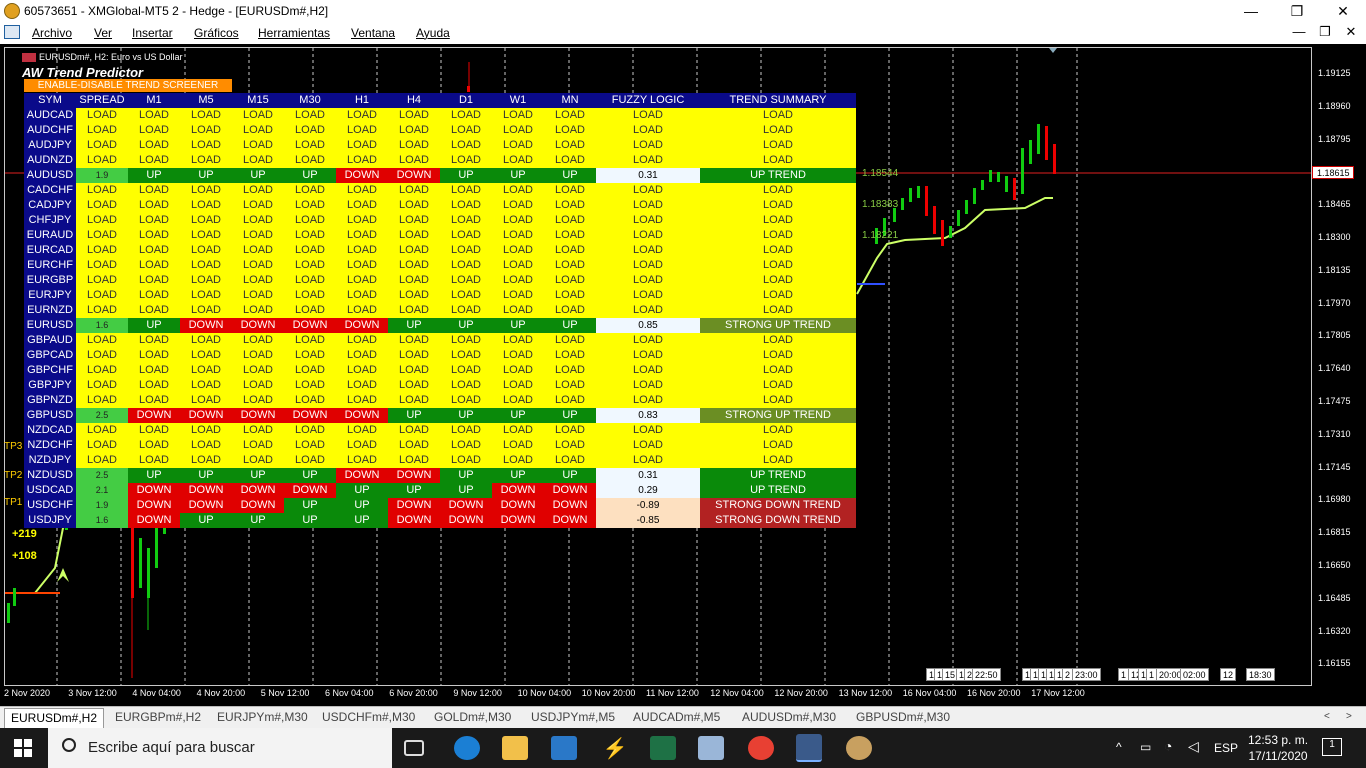 This screenshot has height=768, width=1366. Describe the element at coordinates (880, 235) in the screenshot. I see `level-label: 1.18221` at that location.